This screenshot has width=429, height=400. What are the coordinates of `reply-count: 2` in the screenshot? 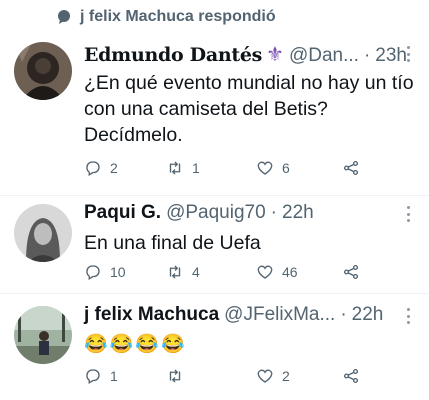 It's located at (114, 168).